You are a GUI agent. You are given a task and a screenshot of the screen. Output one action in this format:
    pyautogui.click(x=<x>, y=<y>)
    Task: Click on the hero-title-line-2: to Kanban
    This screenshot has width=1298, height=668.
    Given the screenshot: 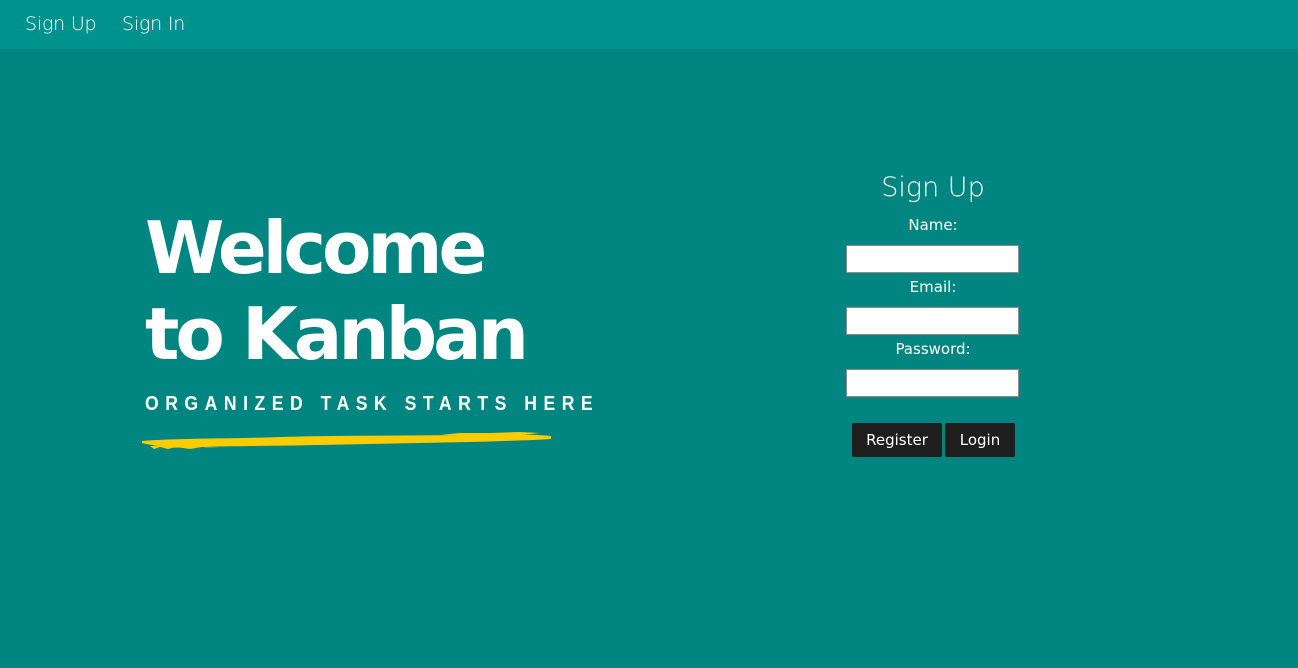 What is the action you would take?
    pyautogui.click(x=337, y=334)
    